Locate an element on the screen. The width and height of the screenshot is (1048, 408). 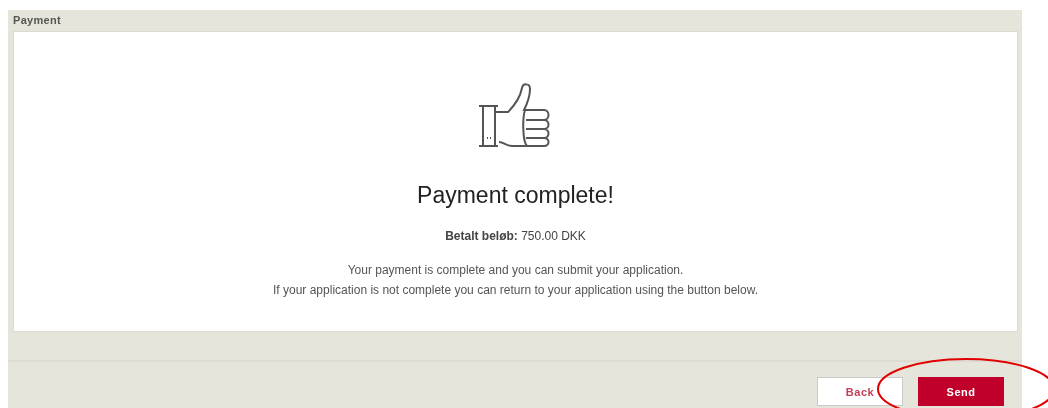
confirmation-heading: Payment complete! is located at coordinates (515, 195).